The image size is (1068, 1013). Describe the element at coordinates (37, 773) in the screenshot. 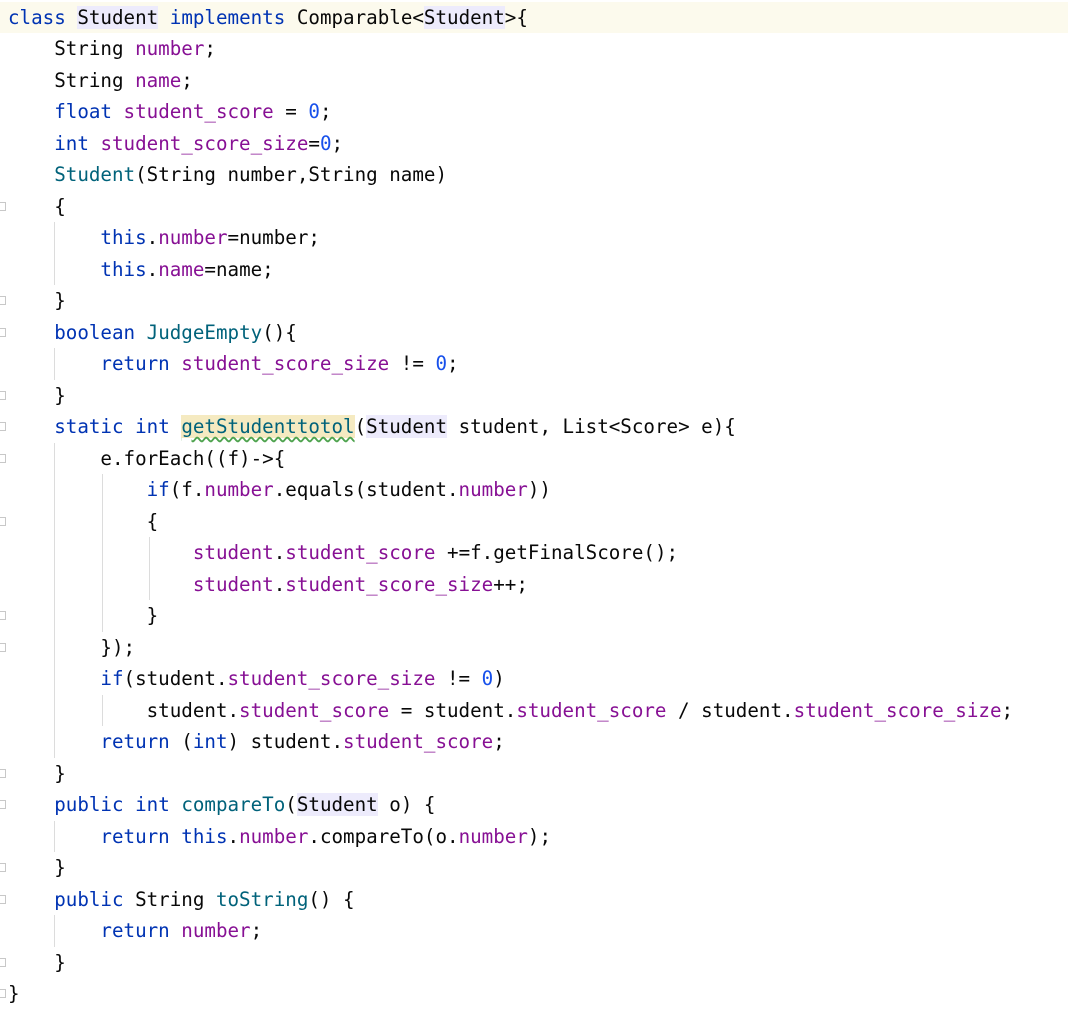

I see `code-token: }` at that location.